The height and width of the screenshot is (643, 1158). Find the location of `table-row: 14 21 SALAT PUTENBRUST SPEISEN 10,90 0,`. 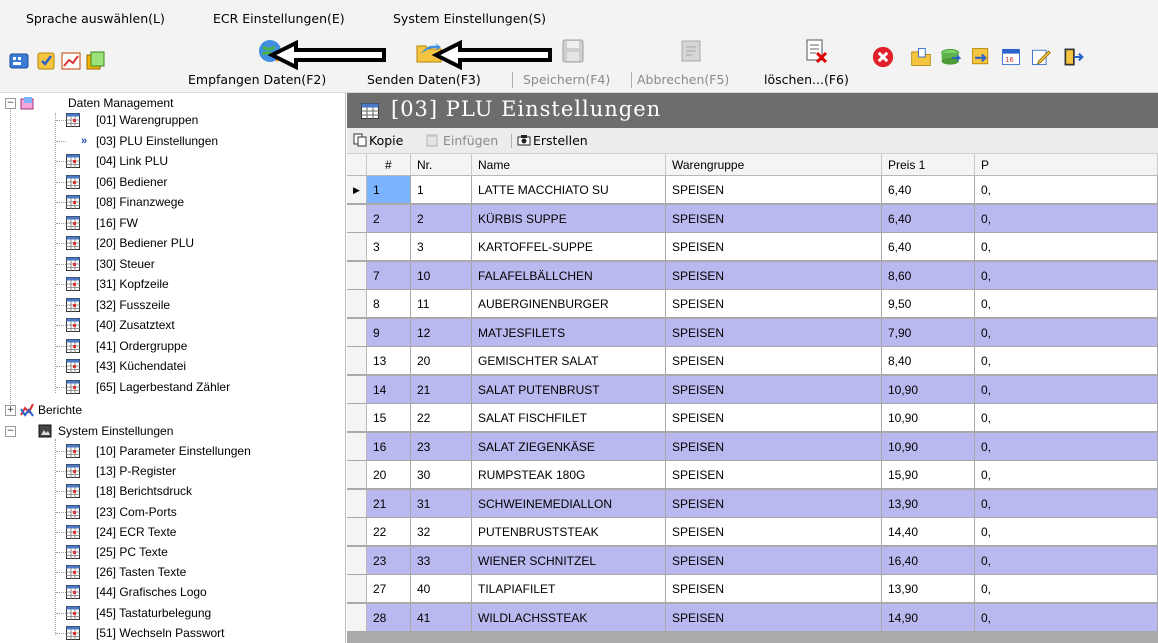

table-row: 14 21 SALAT PUTENBRUST SPEISEN 10,90 0, is located at coordinates (752, 389).